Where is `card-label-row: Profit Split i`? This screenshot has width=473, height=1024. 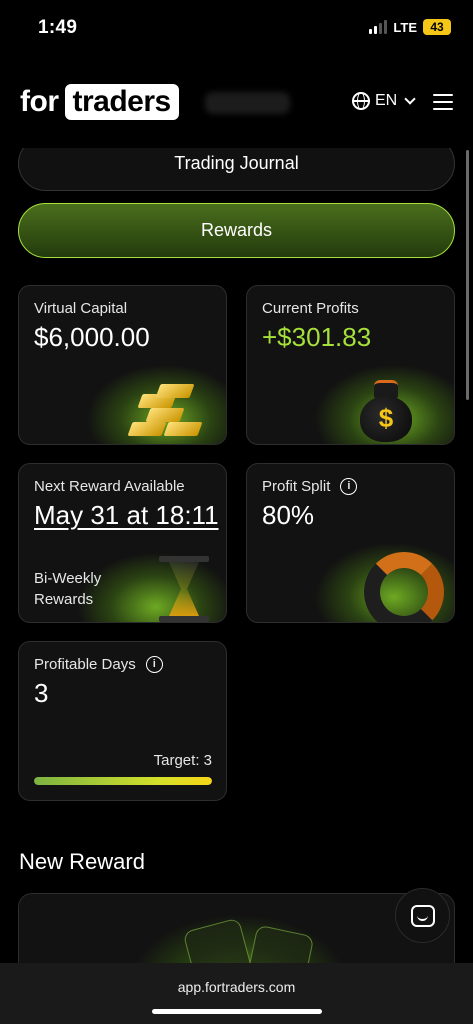
card-label-row: Profit Split i is located at coordinates (310, 486).